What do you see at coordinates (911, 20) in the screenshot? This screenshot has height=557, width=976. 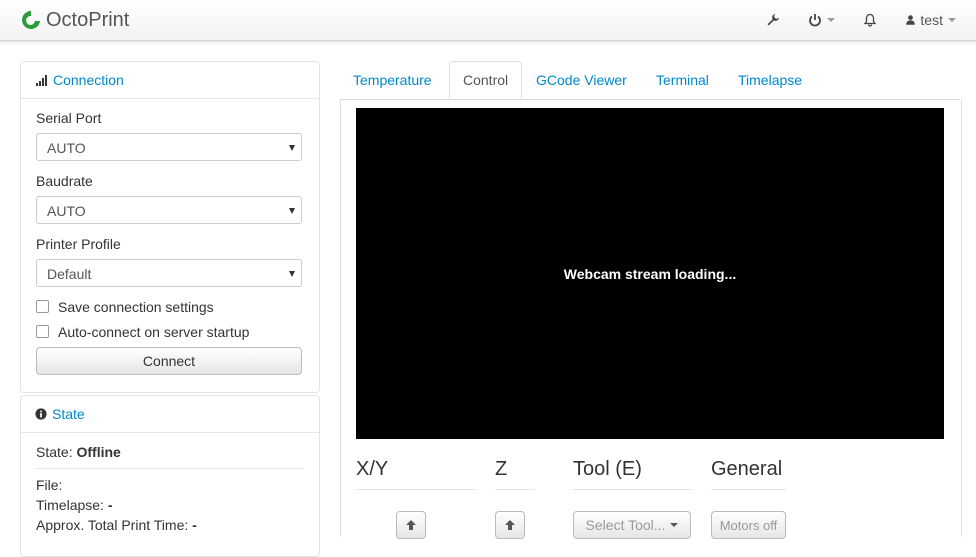 I see `user-icon` at bounding box center [911, 20].